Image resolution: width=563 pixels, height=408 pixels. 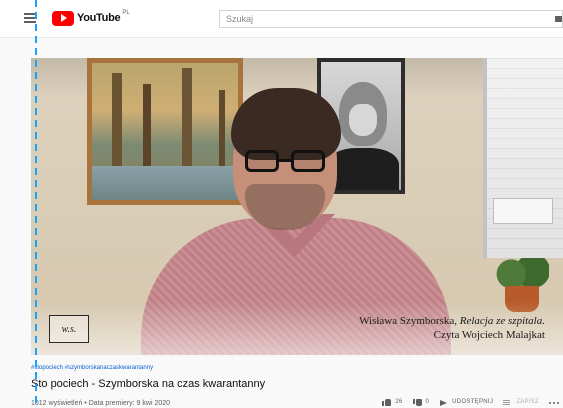 I want to click on top-bar: YouTube PL, so click(x=281, y=19).